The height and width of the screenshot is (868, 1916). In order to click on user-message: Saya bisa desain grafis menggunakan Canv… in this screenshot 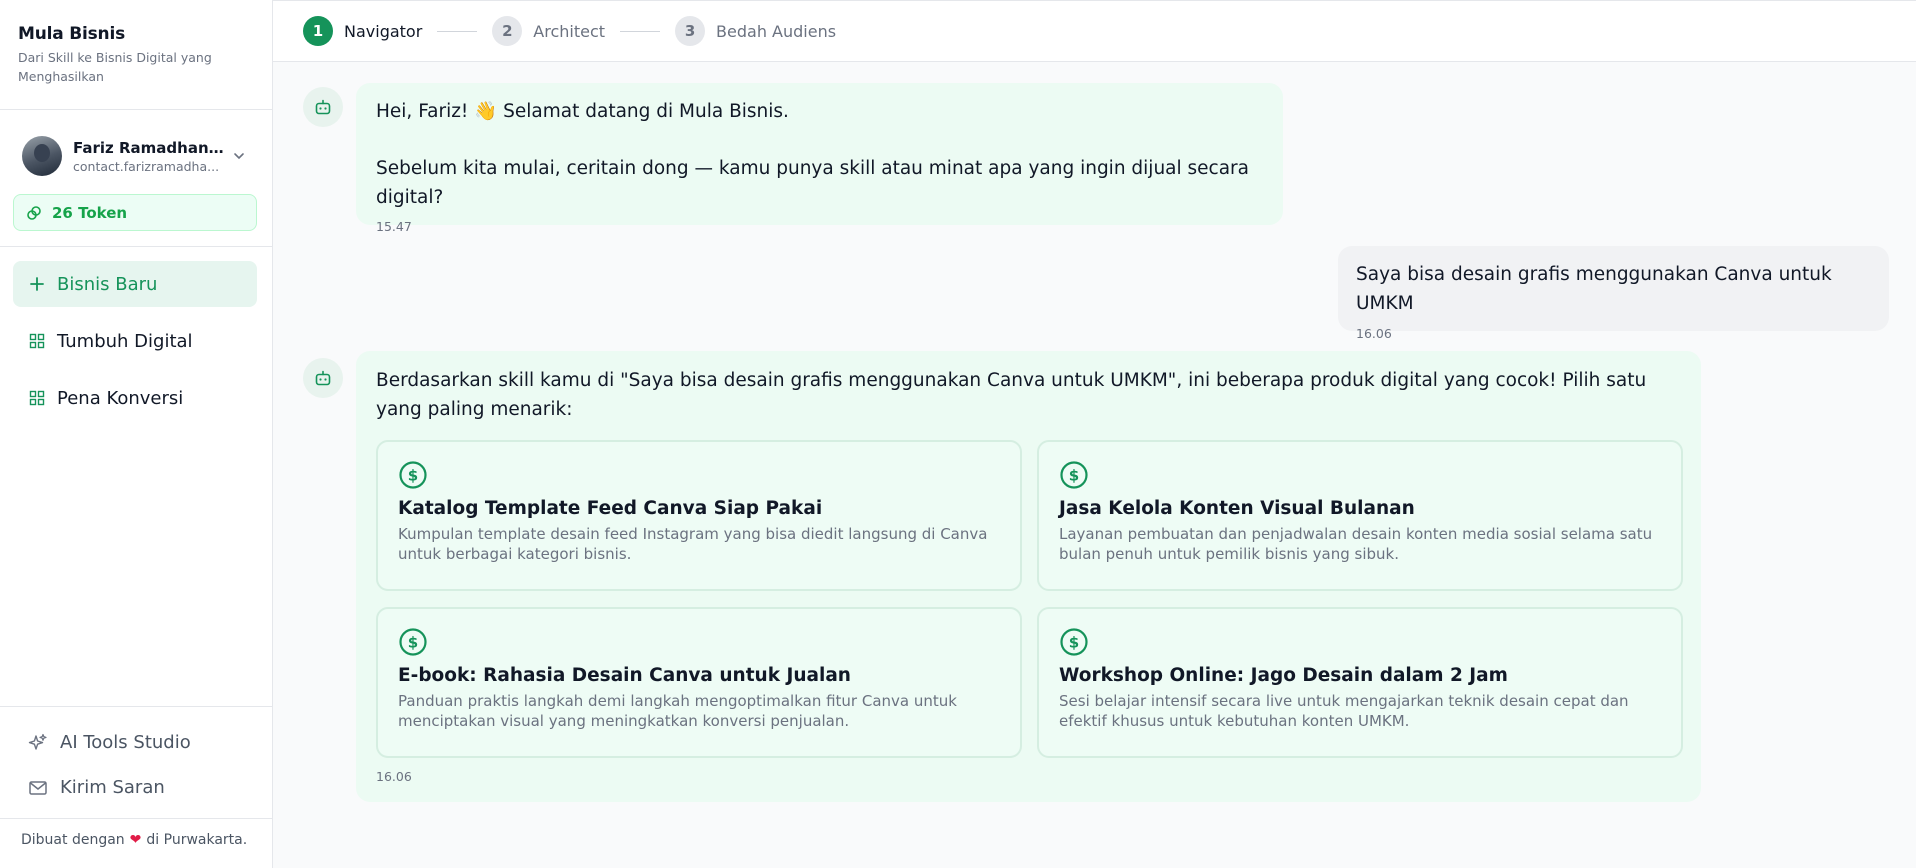, I will do `click(1613, 293)`.